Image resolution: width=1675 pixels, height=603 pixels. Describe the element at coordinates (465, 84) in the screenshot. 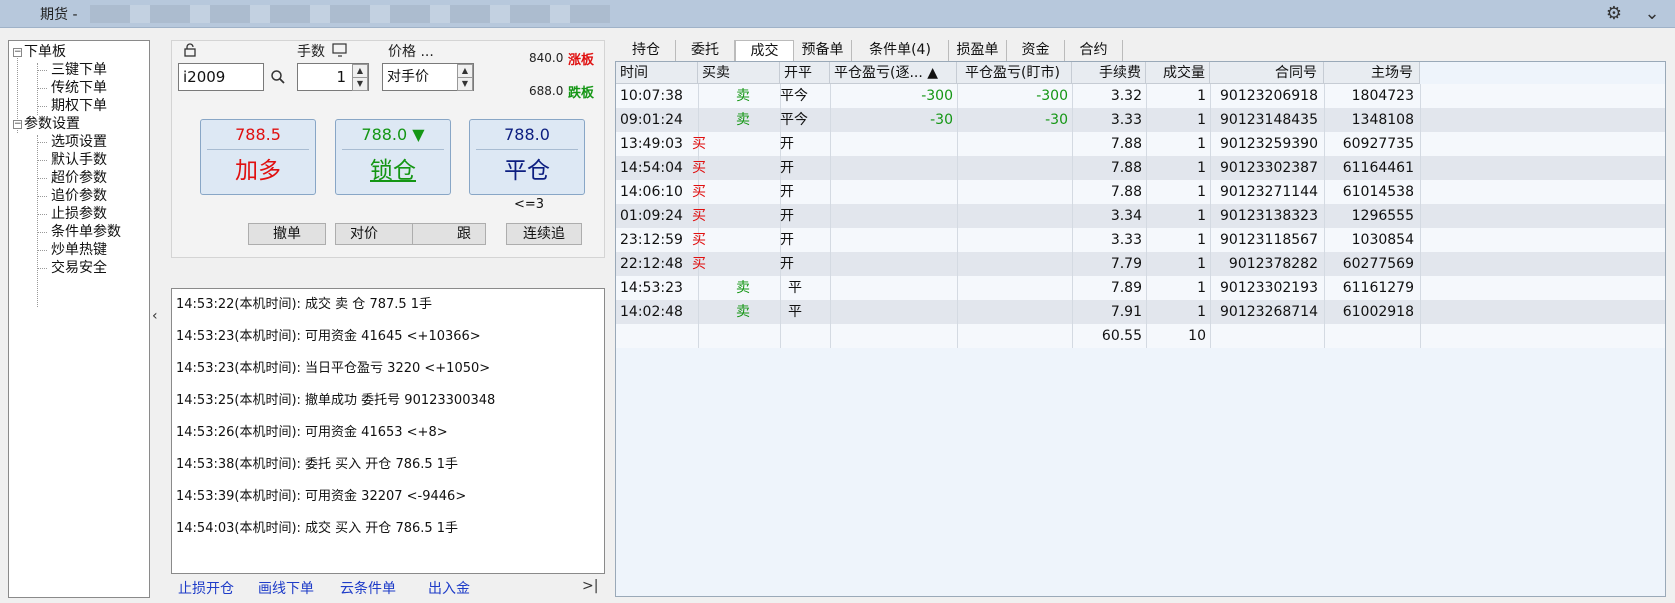

I see `price-down-icon: ▼` at that location.